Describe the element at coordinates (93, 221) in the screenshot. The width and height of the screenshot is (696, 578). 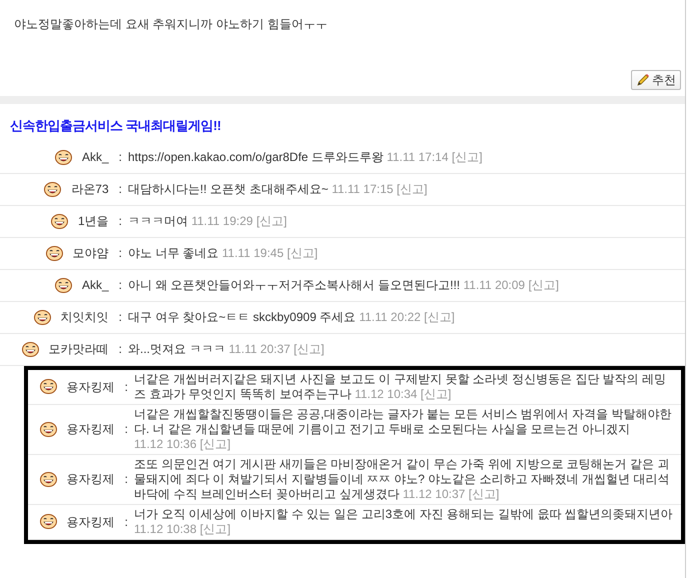
I see `author-name: 1년을` at that location.